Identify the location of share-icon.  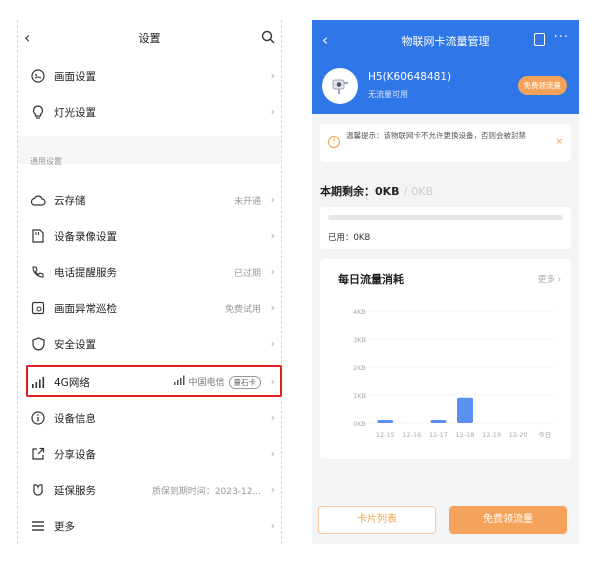
(38, 454).